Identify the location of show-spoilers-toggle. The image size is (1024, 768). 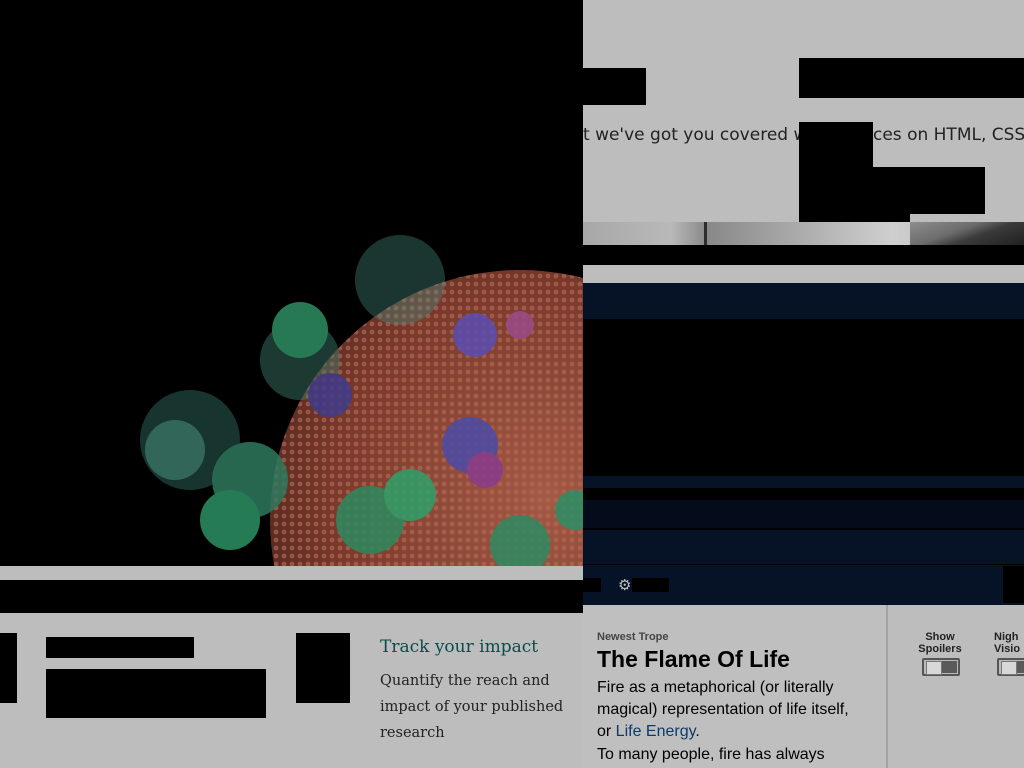
(941, 667).